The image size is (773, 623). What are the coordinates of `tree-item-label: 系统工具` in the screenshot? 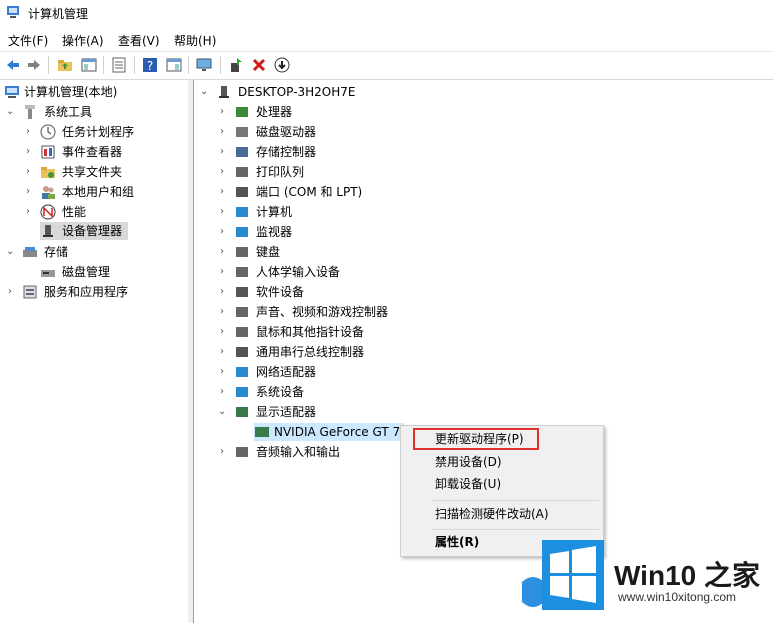 It's located at (68, 112).